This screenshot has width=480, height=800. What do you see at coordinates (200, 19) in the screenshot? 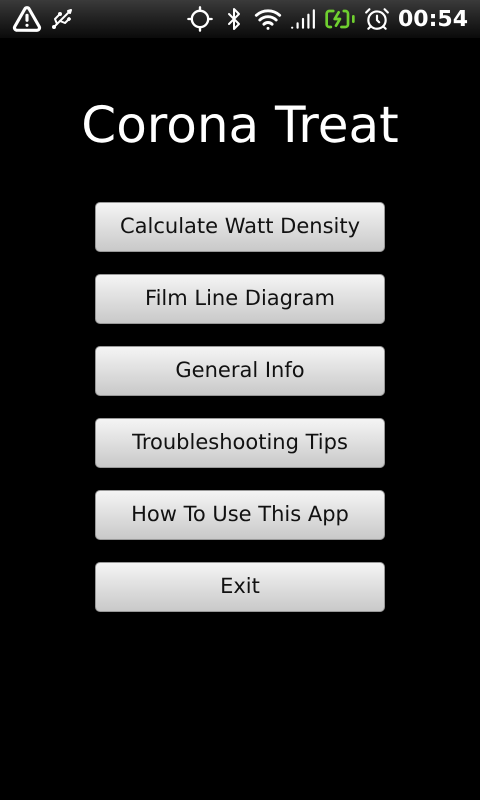
I see `gps-icon` at bounding box center [200, 19].